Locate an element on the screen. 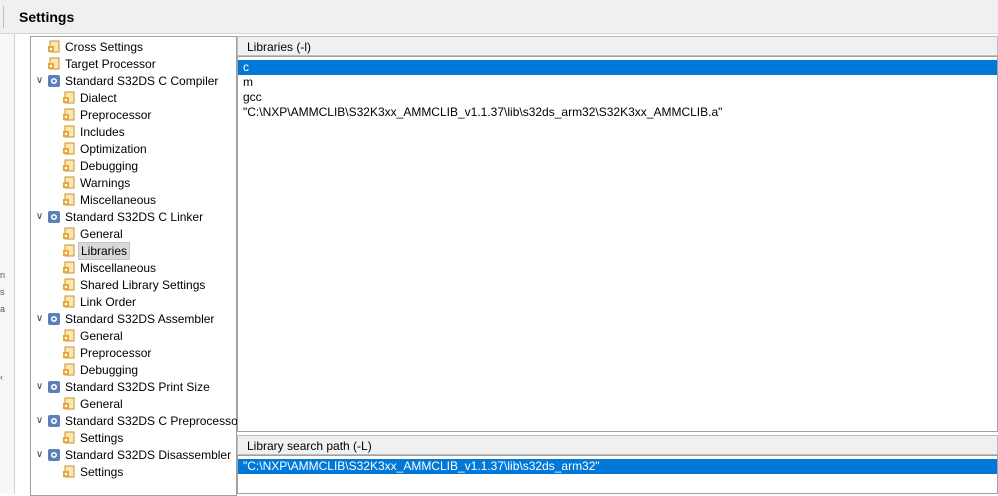  tree-item-label: Libraries is located at coordinates (104, 250).